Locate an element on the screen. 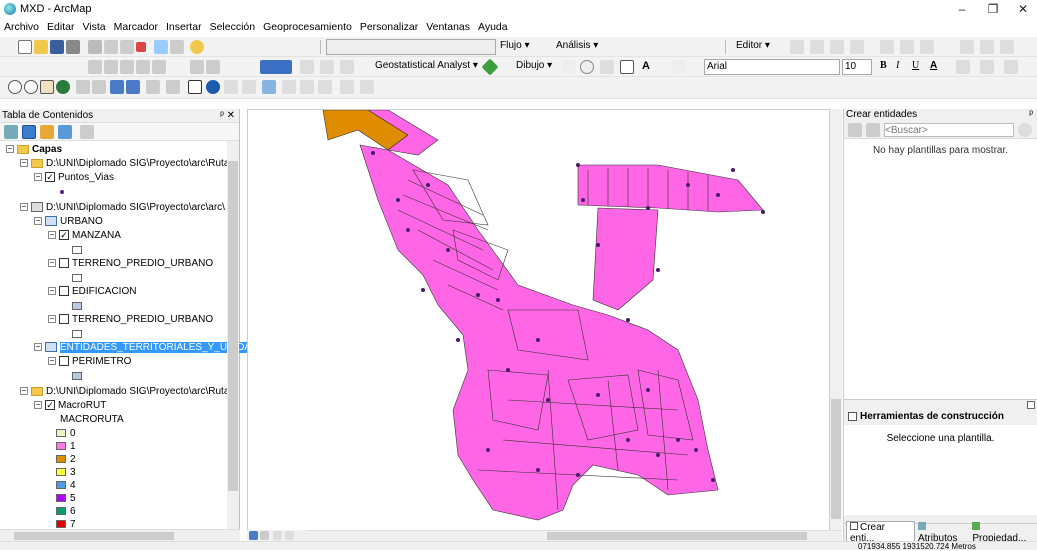 Image resolution: width=1037 pixels, height=551 pixels. rotate-element-icon is located at coordinates (587, 67).